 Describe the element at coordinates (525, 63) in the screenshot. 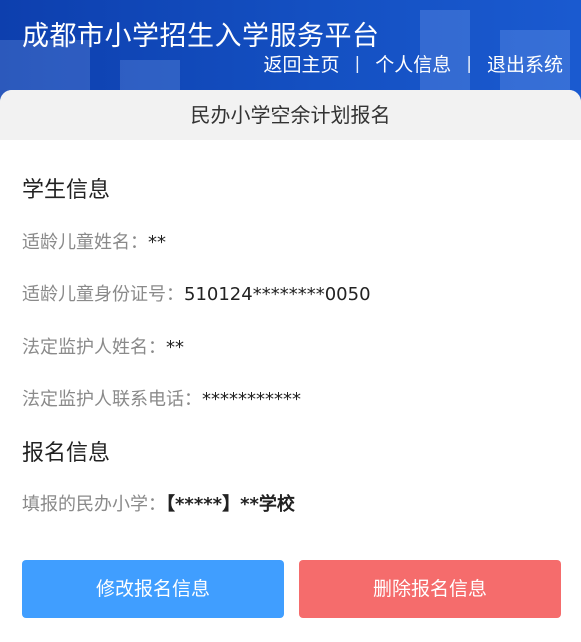

I see `nav-logout-link: 退出系统` at that location.